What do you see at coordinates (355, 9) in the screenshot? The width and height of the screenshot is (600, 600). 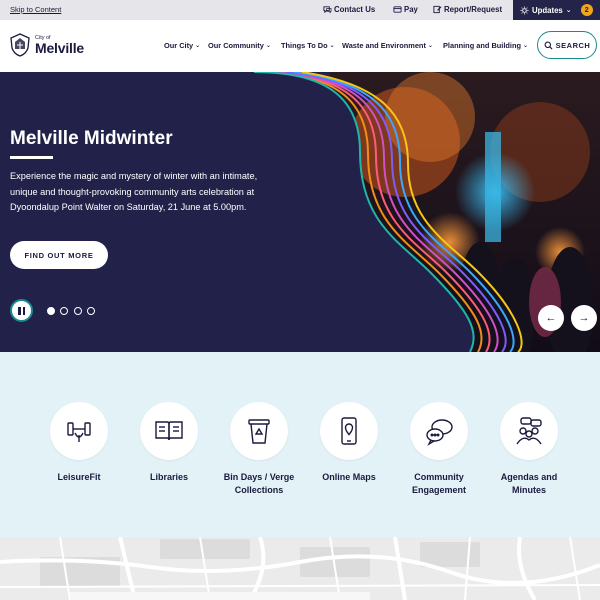 I see `contact-us-label: Contact Us` at bounding box center [355, 9].